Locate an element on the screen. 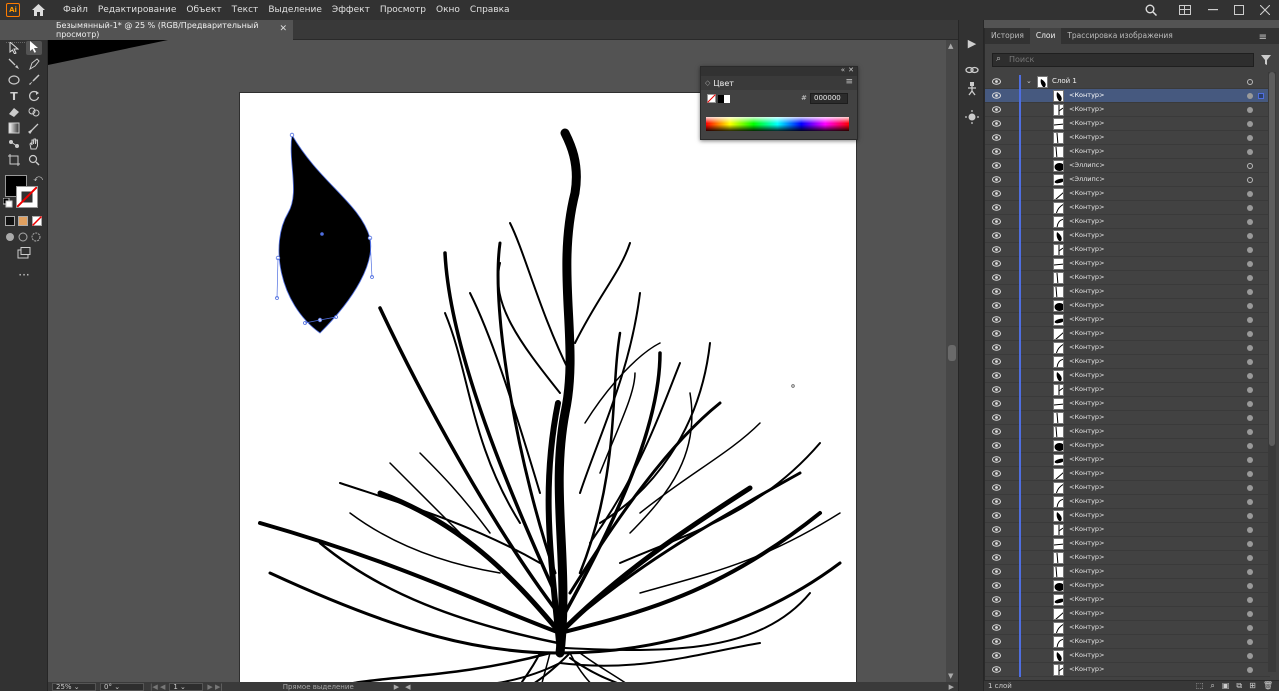 The height and width of the screenshot is (691, 1279). menu-file: Файл is located at coordinates (75, 10).